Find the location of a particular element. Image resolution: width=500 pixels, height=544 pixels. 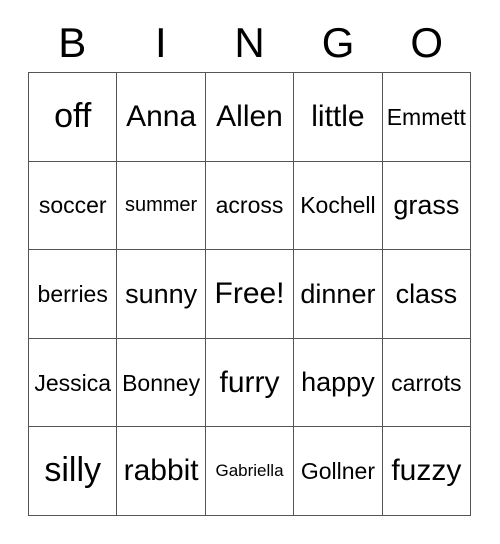

bingo-cell-n5: Gabriella is located at coordinates (250, 471).